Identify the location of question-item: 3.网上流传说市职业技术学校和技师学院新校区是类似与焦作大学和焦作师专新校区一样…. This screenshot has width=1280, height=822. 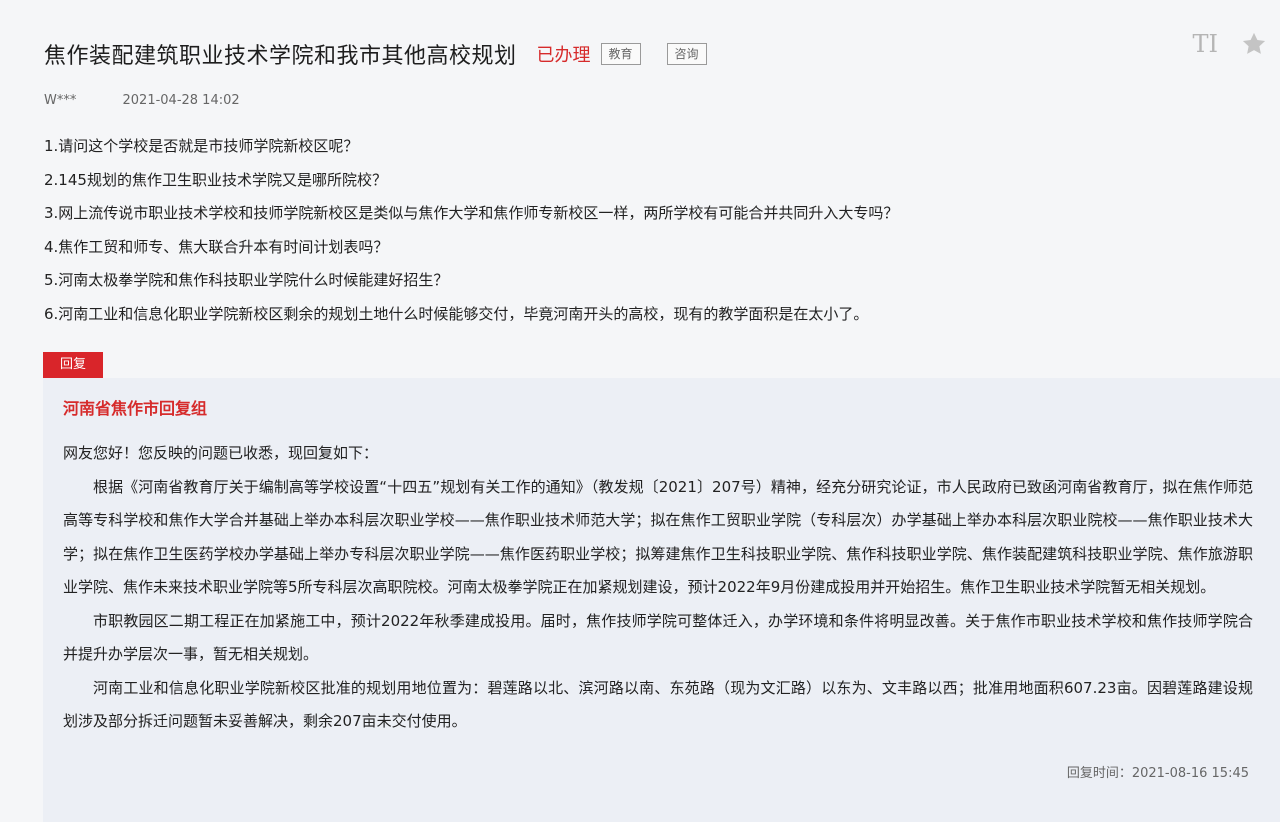
(471, 213).